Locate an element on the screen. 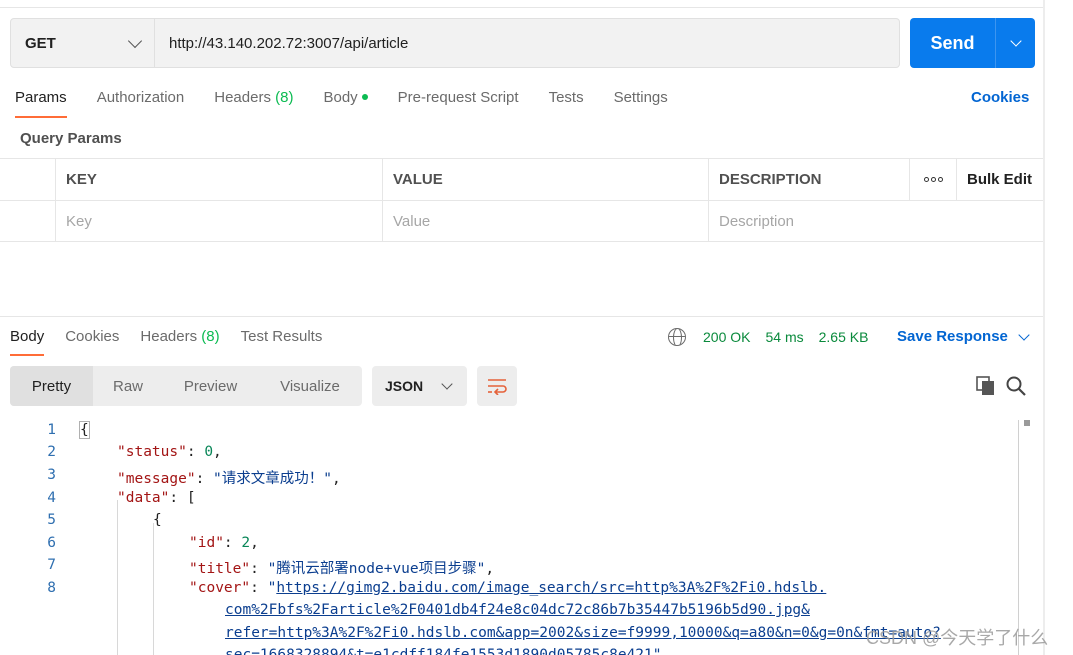  tab-response-headers: Headers (8) is located at coordinates (179, 341).